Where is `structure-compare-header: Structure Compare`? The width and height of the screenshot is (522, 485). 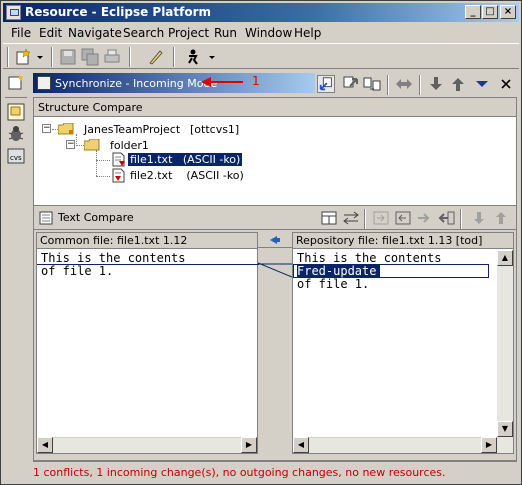 structure-compare-header: Structure Compare is located at coordinates (275, 107).